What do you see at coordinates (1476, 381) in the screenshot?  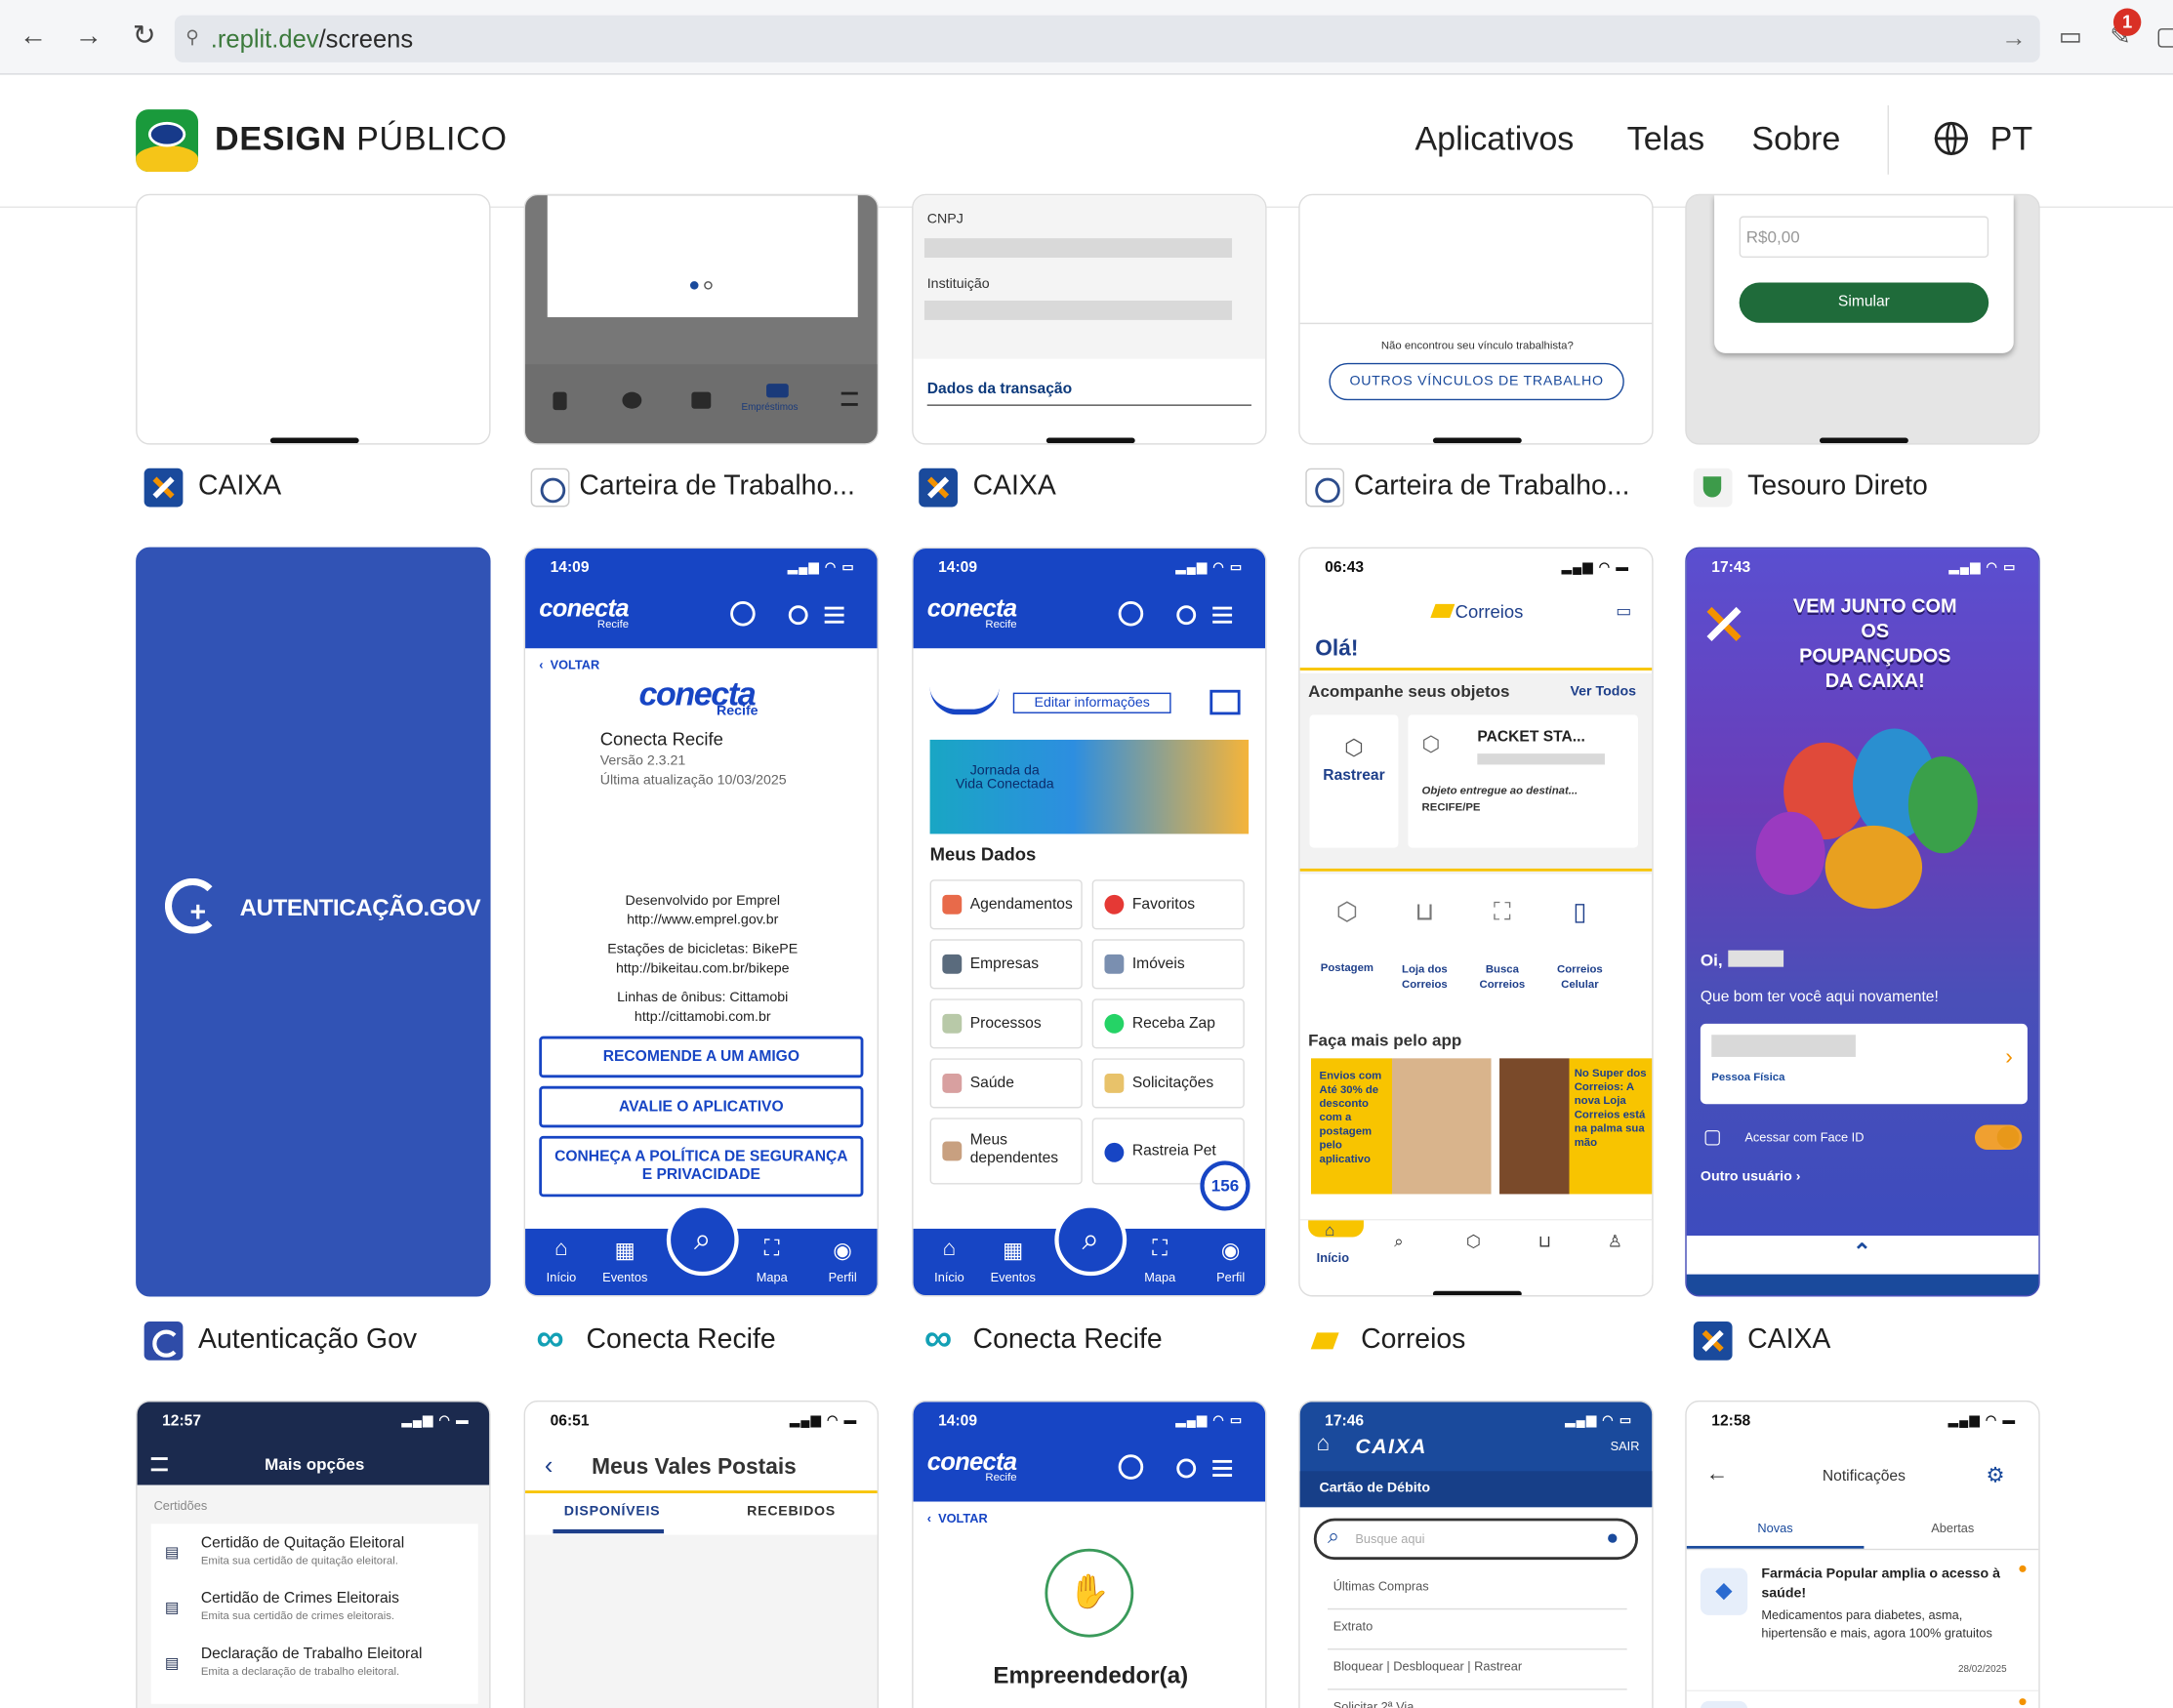 I see `other-jobs-button: OUTROS VÍNCULOS DE TRABALHO` at bounding box center [1476, 381].